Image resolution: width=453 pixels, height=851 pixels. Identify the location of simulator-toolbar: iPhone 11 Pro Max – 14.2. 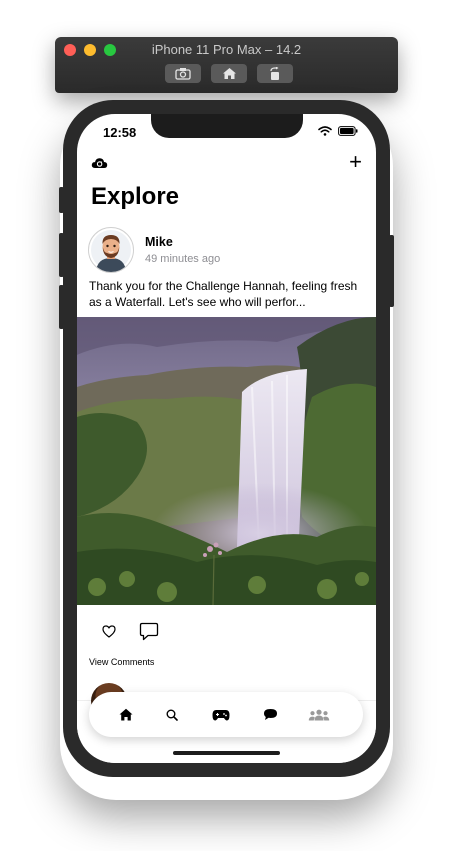
(226, 65).